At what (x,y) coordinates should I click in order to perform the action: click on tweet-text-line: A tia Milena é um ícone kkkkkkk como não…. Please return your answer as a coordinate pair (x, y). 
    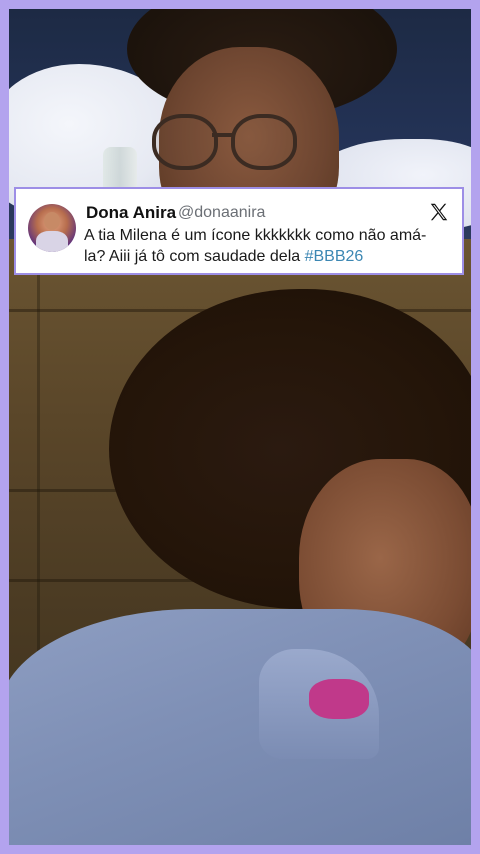
    Looking at the image, I should click on (255, 235).